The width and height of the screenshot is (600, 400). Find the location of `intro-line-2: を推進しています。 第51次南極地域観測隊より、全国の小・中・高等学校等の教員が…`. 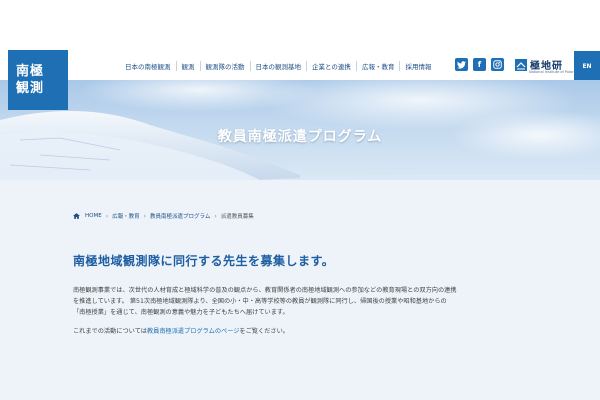

intro-line-2: を推進しています。 第51次南極地域観測隊より、全国の小・中・高等学校等の教員が… is located at coordinates (260, 301).